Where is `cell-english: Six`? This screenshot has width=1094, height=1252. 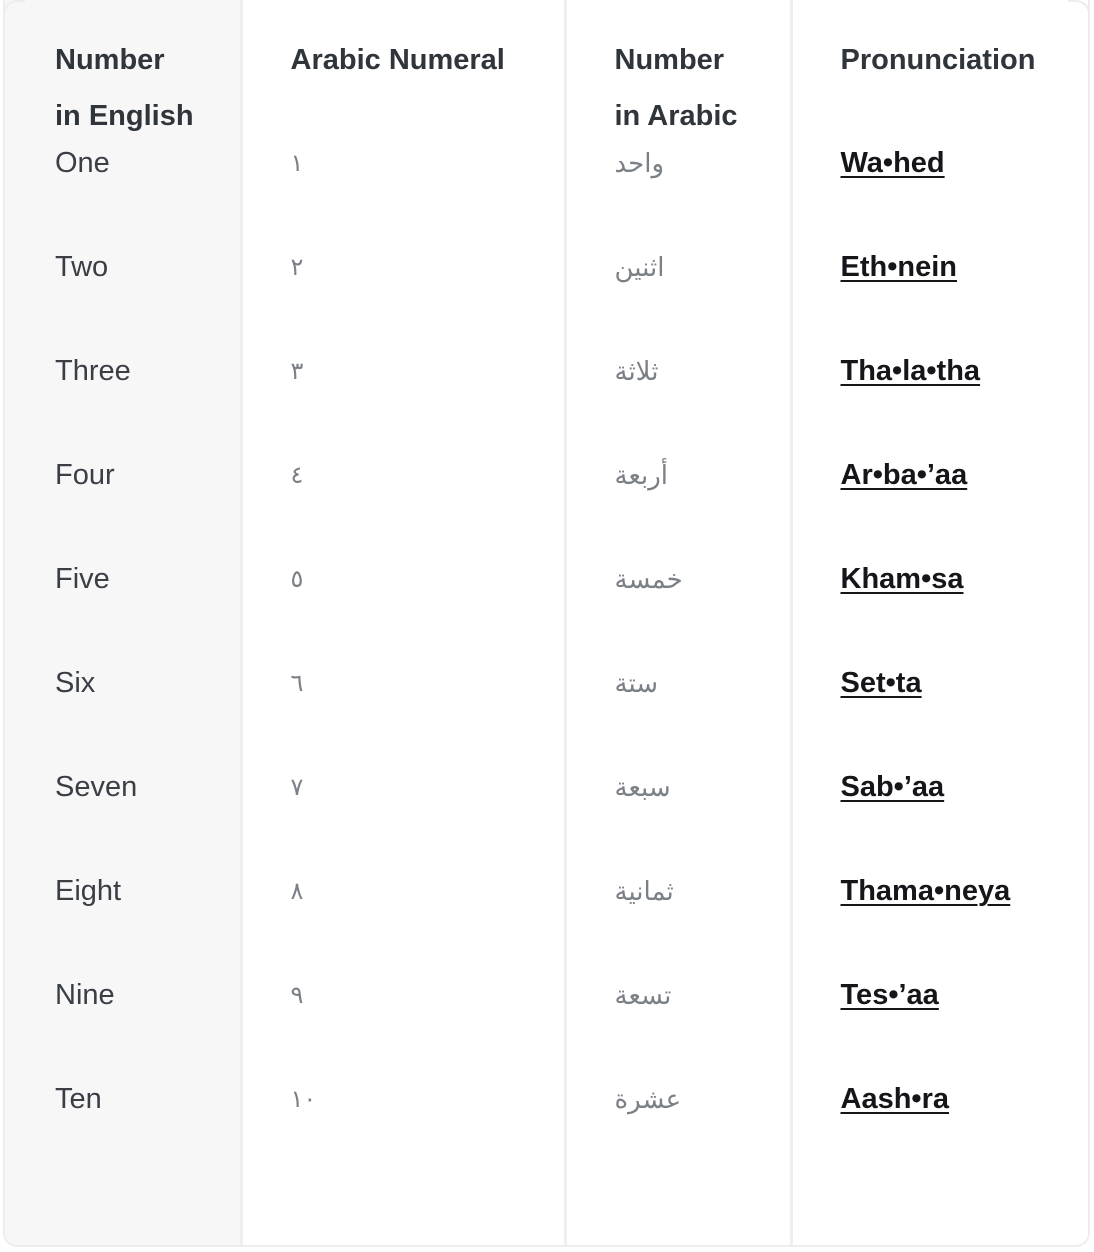 cell-english: Six is located at coordinates (124, 716).